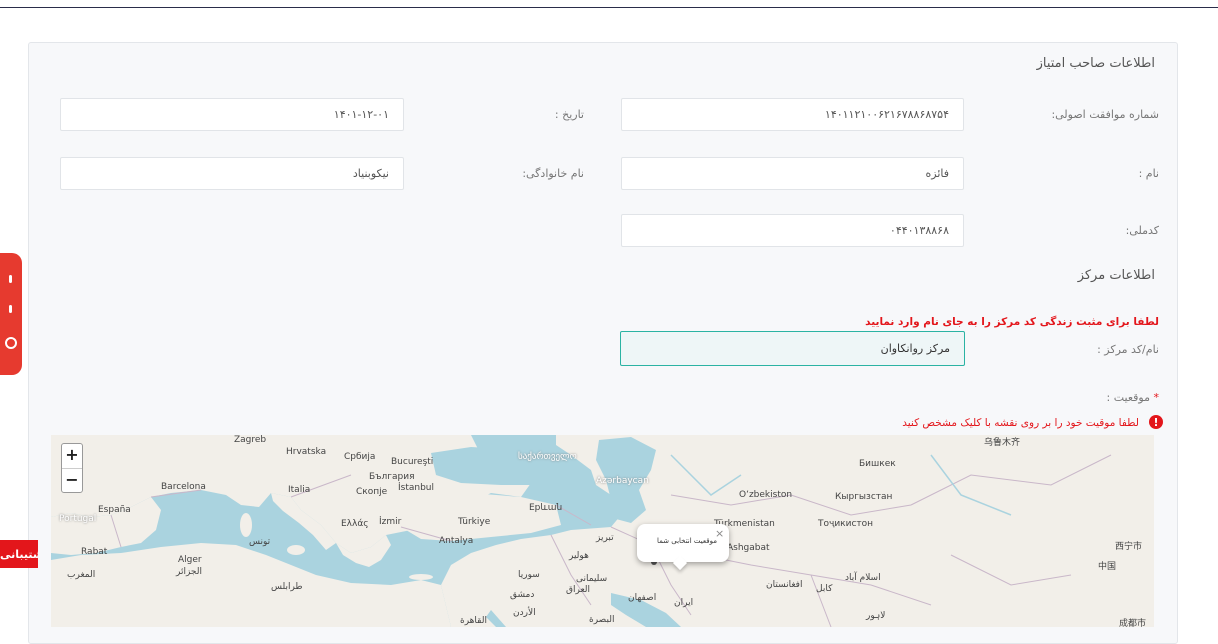 This screenshot has height=644, width=1218. I want to click on map-label: Ashgabat, so click(748, 548).